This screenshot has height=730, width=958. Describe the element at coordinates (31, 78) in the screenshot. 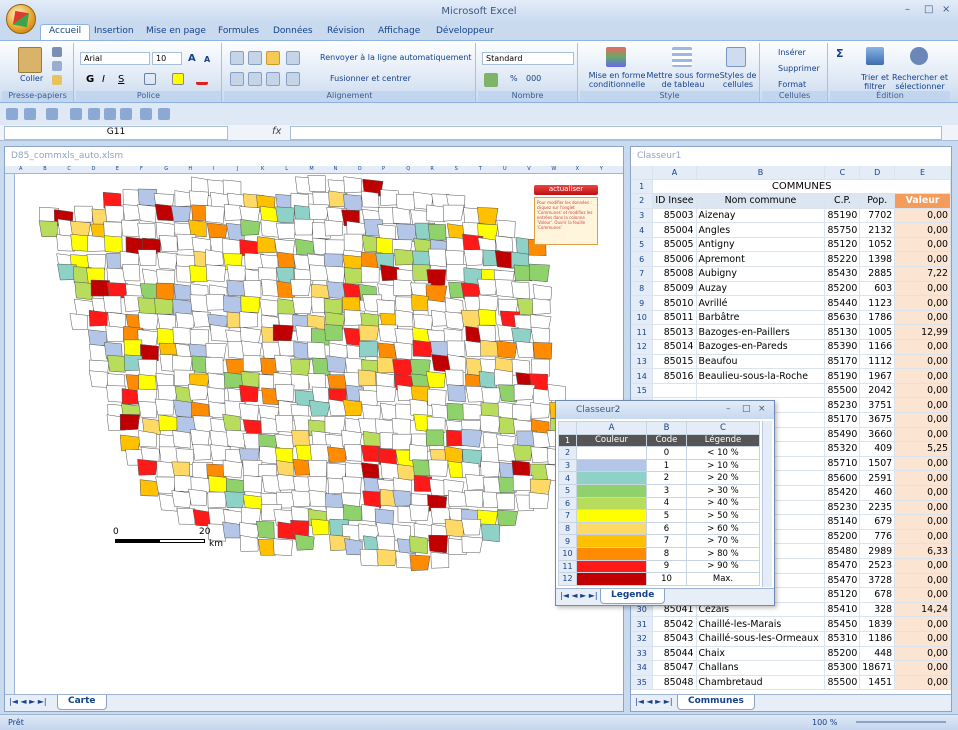

I see `paste-button: Coller` at that location.